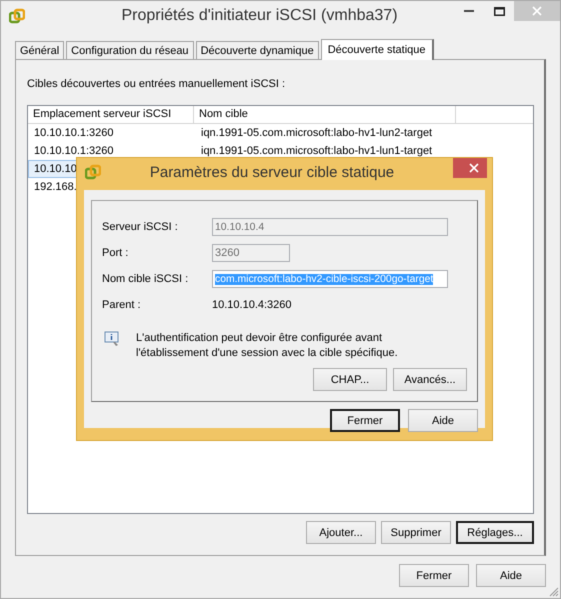 This screenshot has width=561, height=599. Describe the element at coordinates (316, 133) in the screenshot. I see `table-cell-text: iqn.1991-05.com.microsoft:labo-hv1-lun2-target` at that location.